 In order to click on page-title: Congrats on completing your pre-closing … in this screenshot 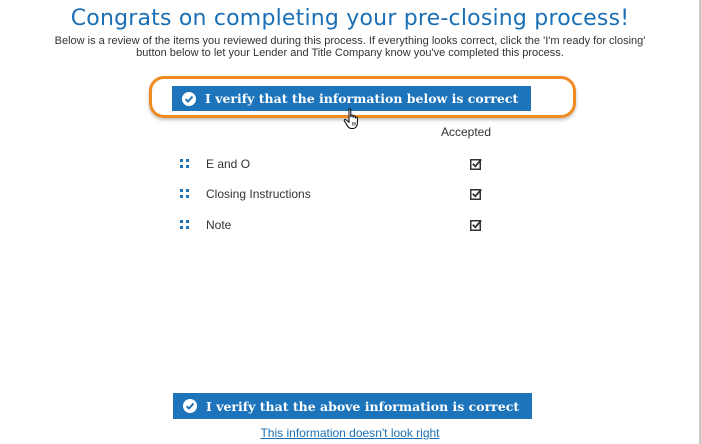, I will do `click(350, 18)`.